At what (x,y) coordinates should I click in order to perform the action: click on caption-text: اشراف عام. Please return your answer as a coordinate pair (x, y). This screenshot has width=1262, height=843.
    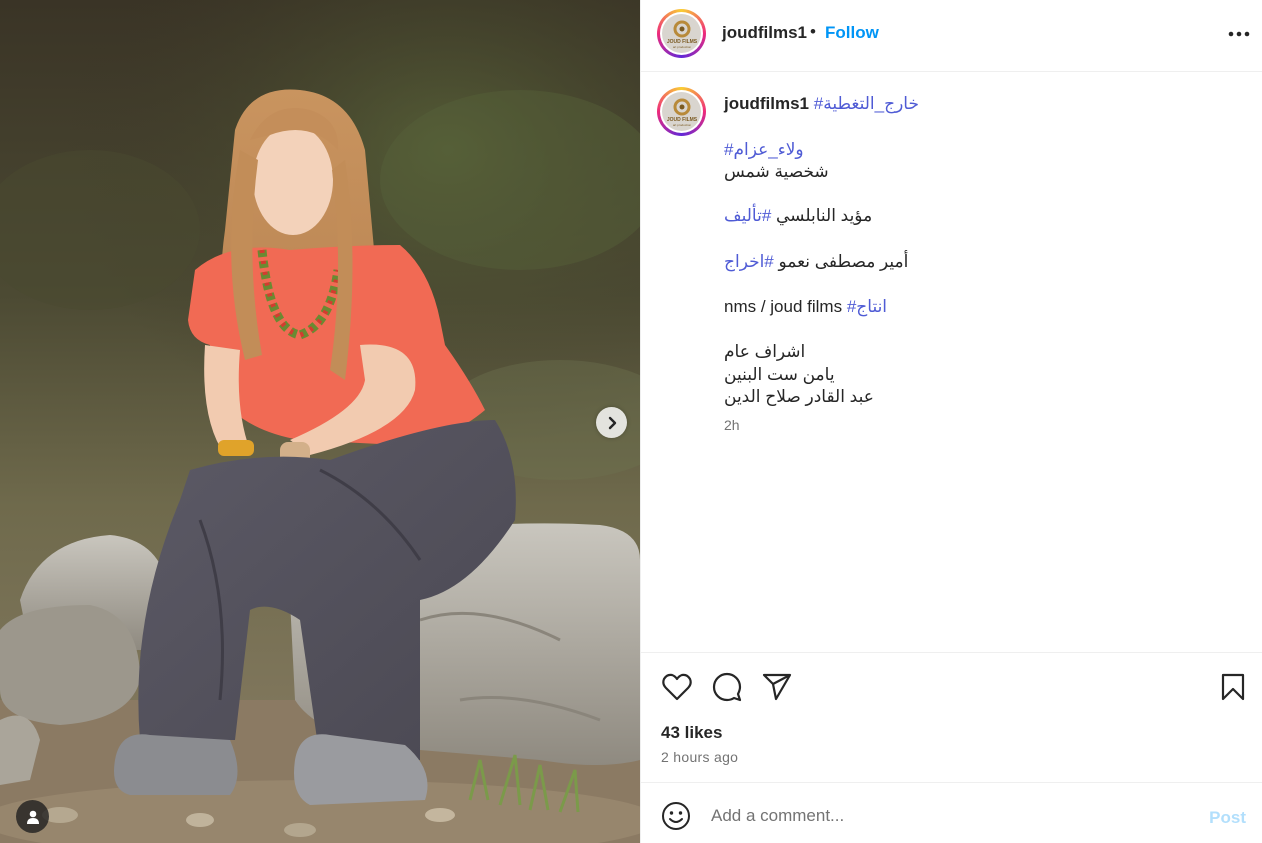
    Looking at the image, I should click on (765, 351).